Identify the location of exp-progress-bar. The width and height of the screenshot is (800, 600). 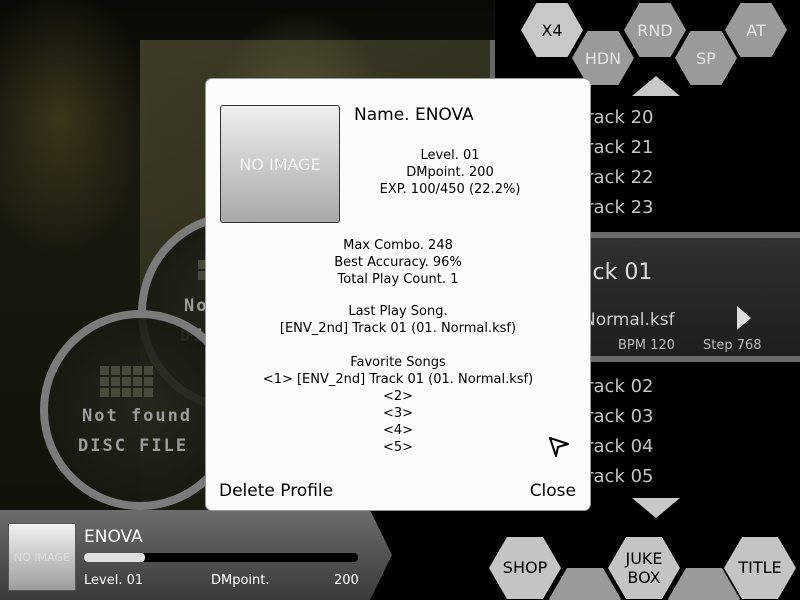
(221, 557).